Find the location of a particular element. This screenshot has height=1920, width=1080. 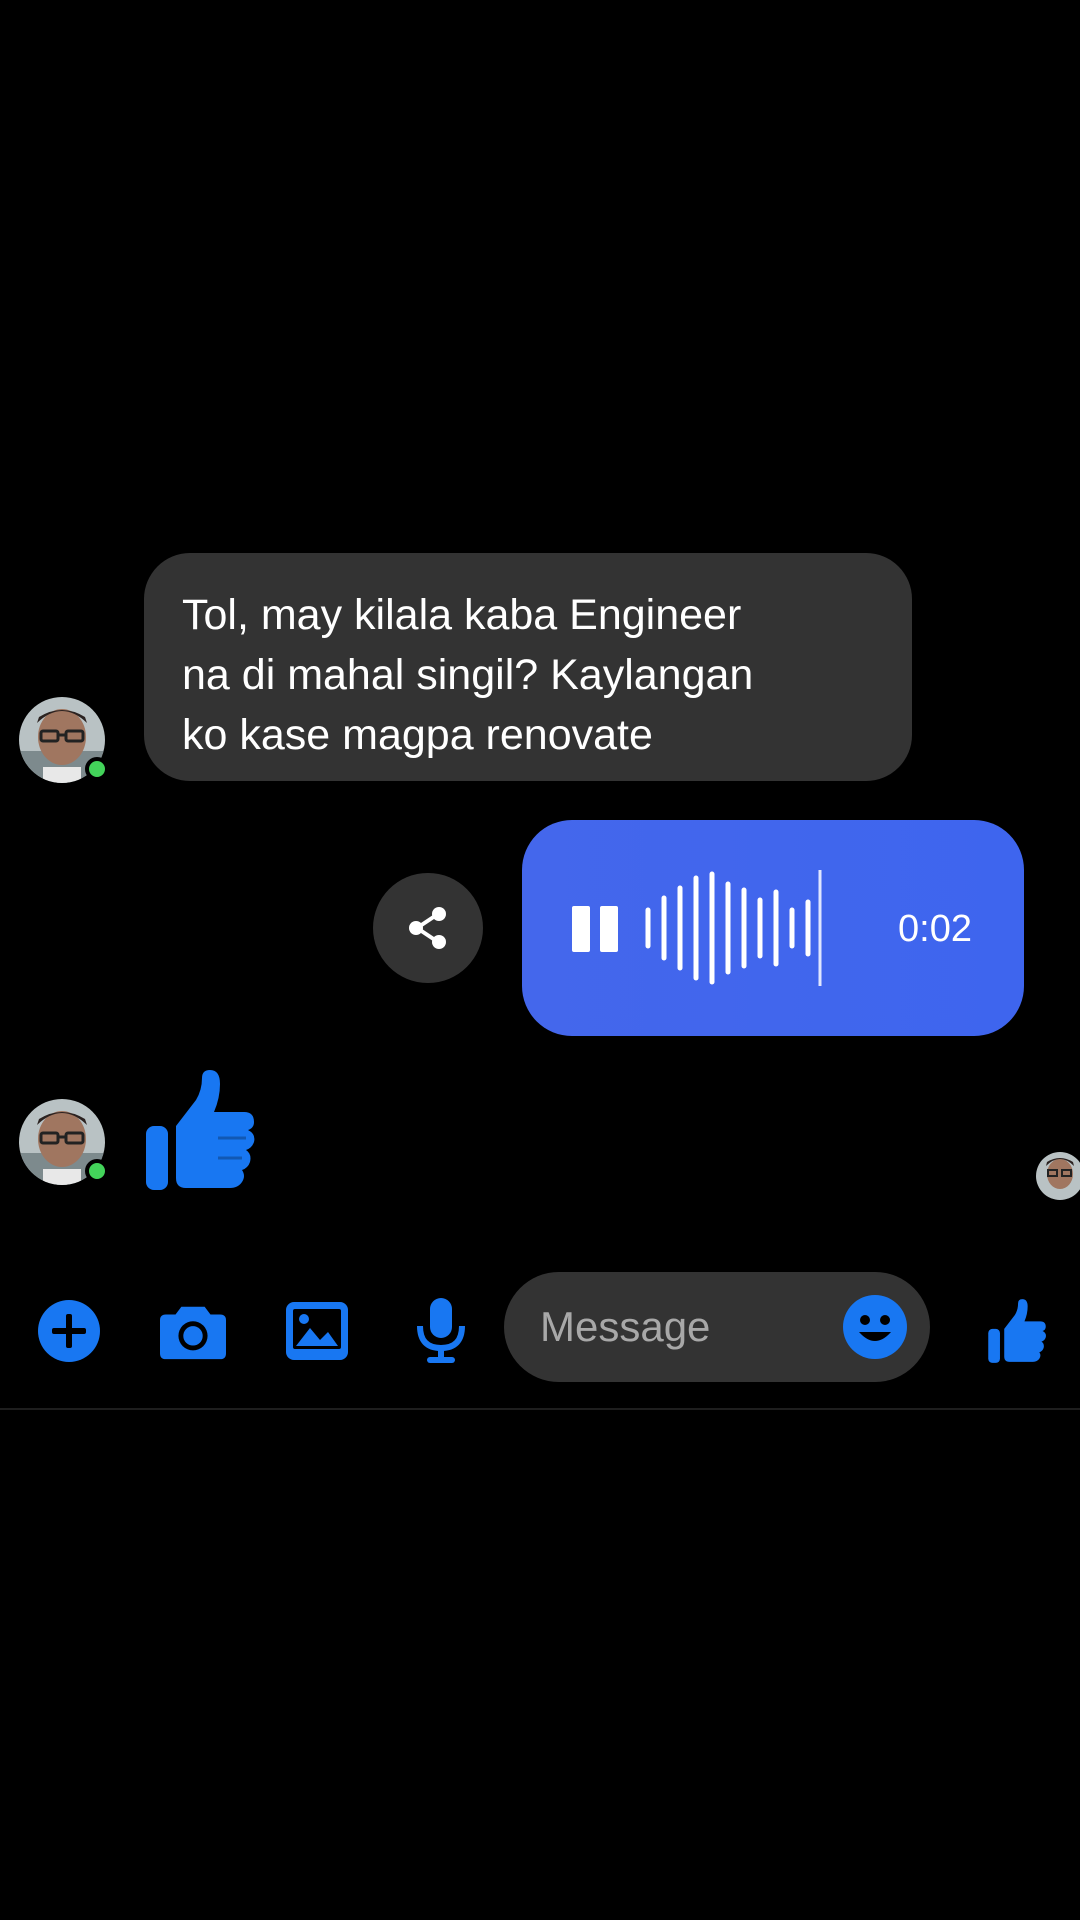

voice-message-bubble: 0:02 is located at coordinates (773, 928).